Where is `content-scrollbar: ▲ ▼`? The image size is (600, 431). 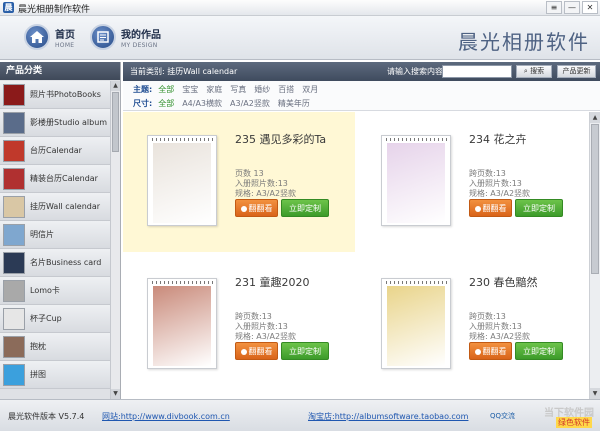
content-scrollbar: ▲ ▼ is located at coordinates (594, 255).